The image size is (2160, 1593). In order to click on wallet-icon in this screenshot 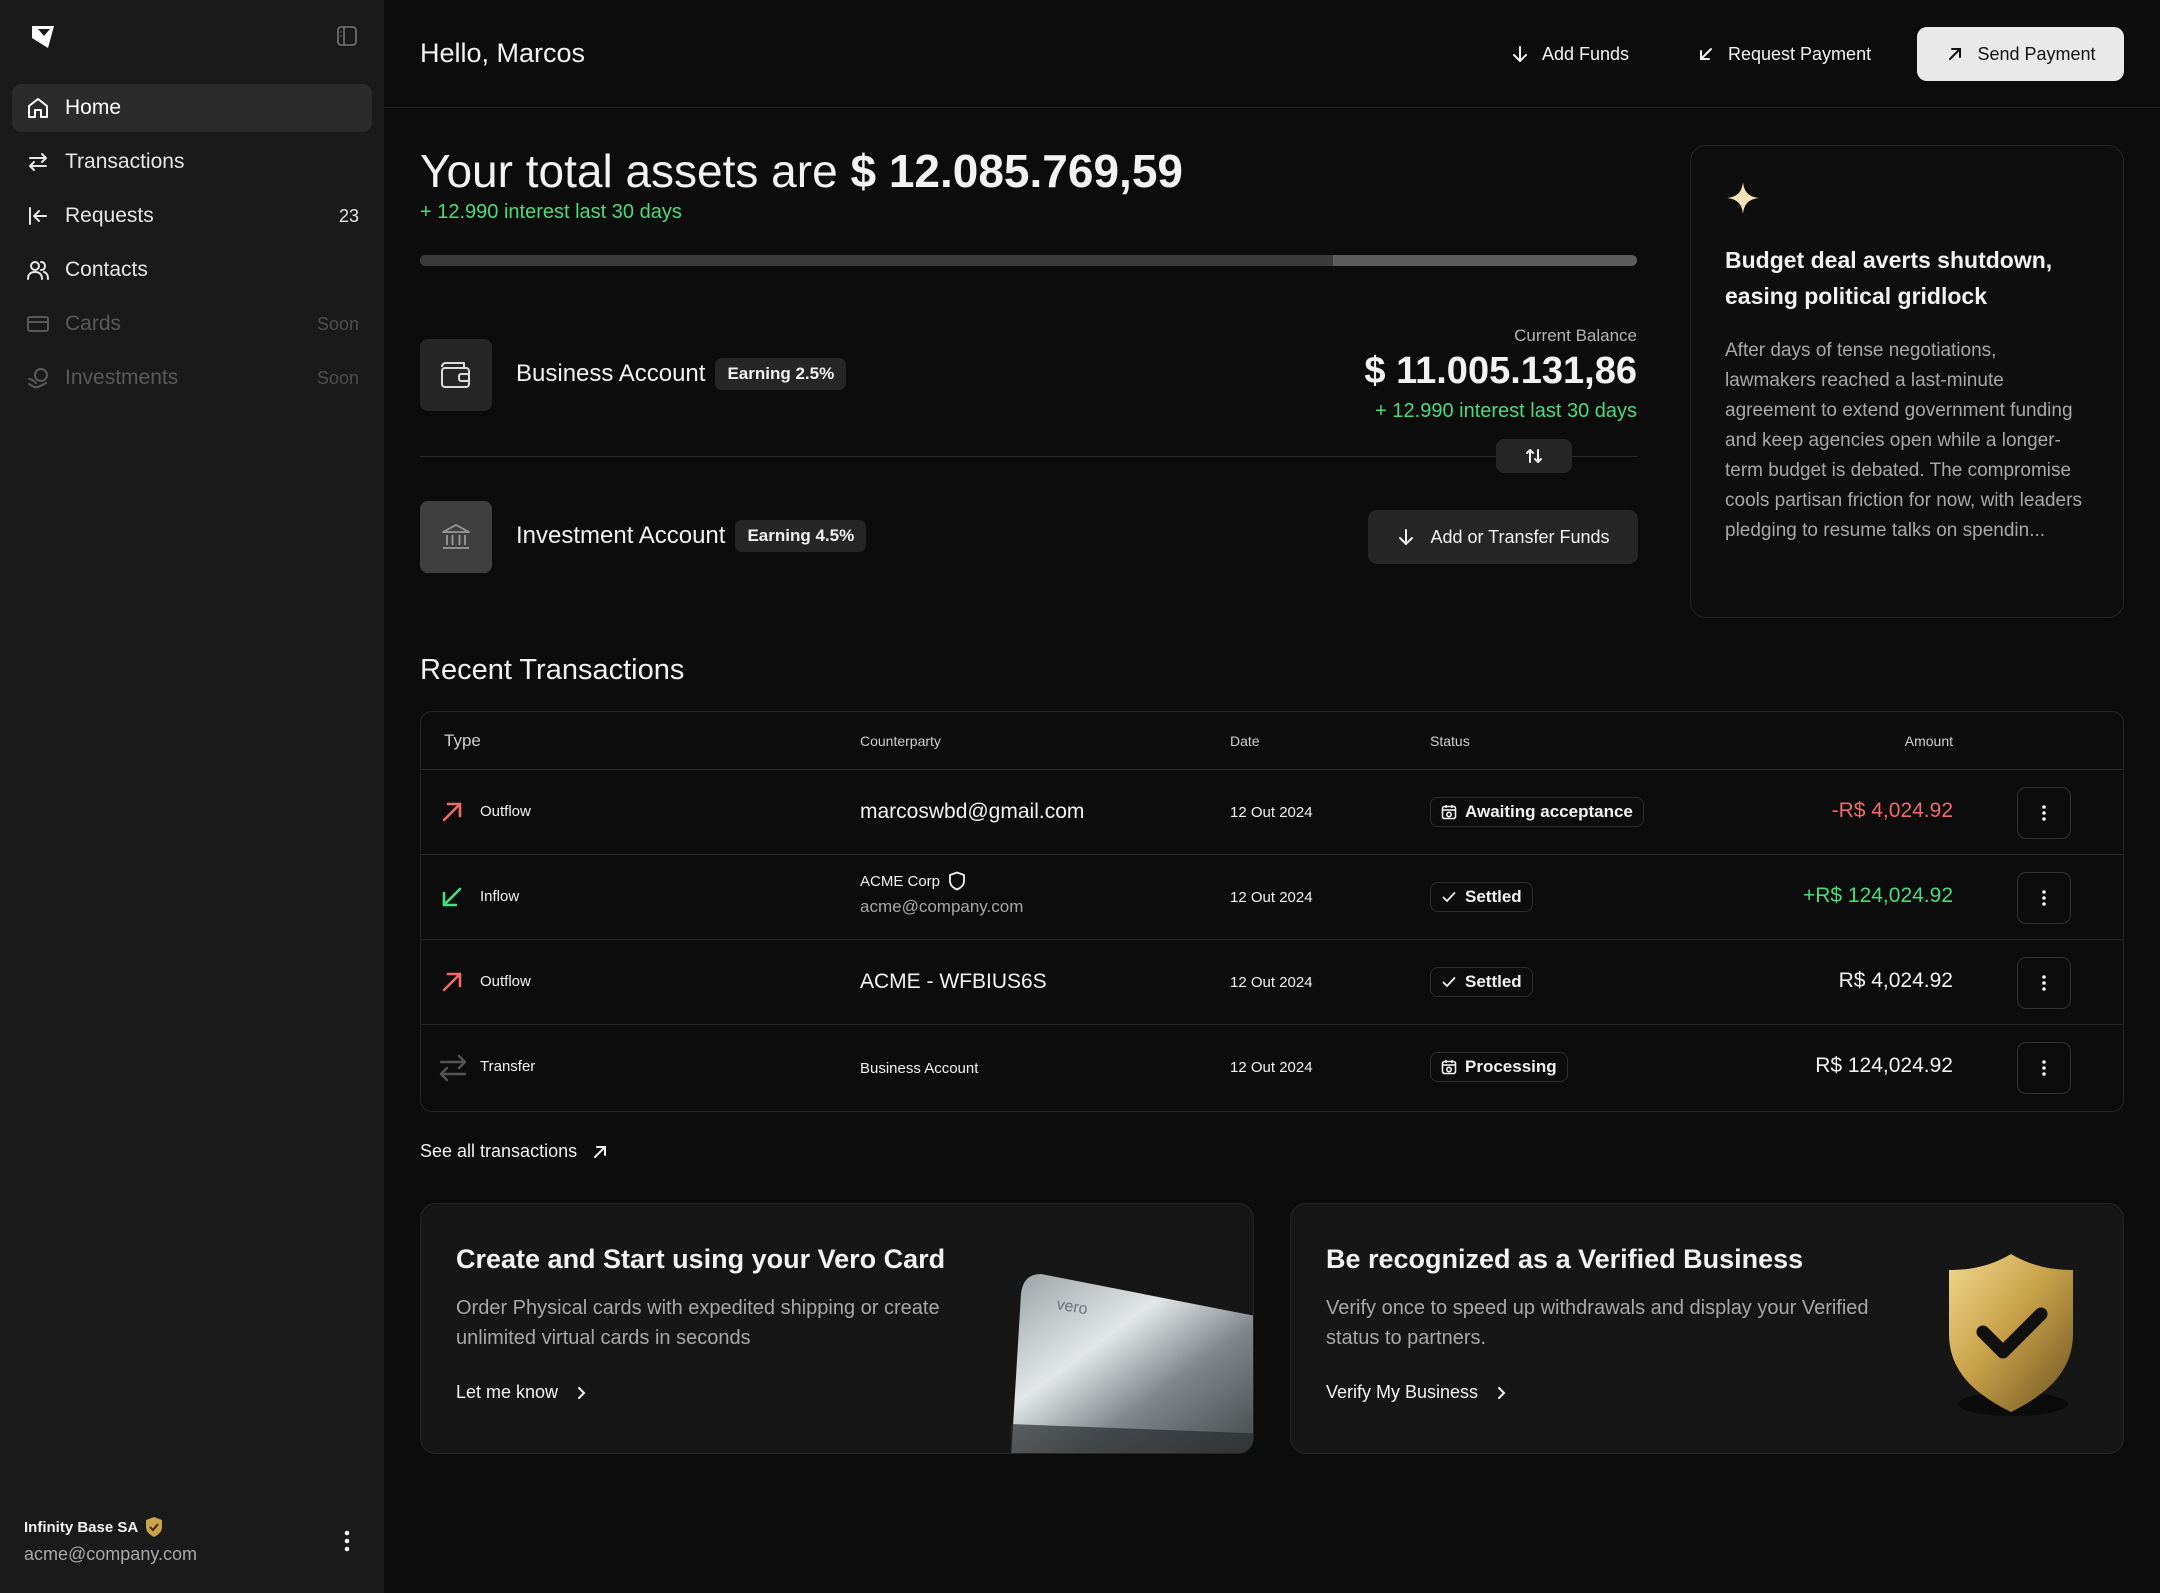, I will do `click(456, 375)`.